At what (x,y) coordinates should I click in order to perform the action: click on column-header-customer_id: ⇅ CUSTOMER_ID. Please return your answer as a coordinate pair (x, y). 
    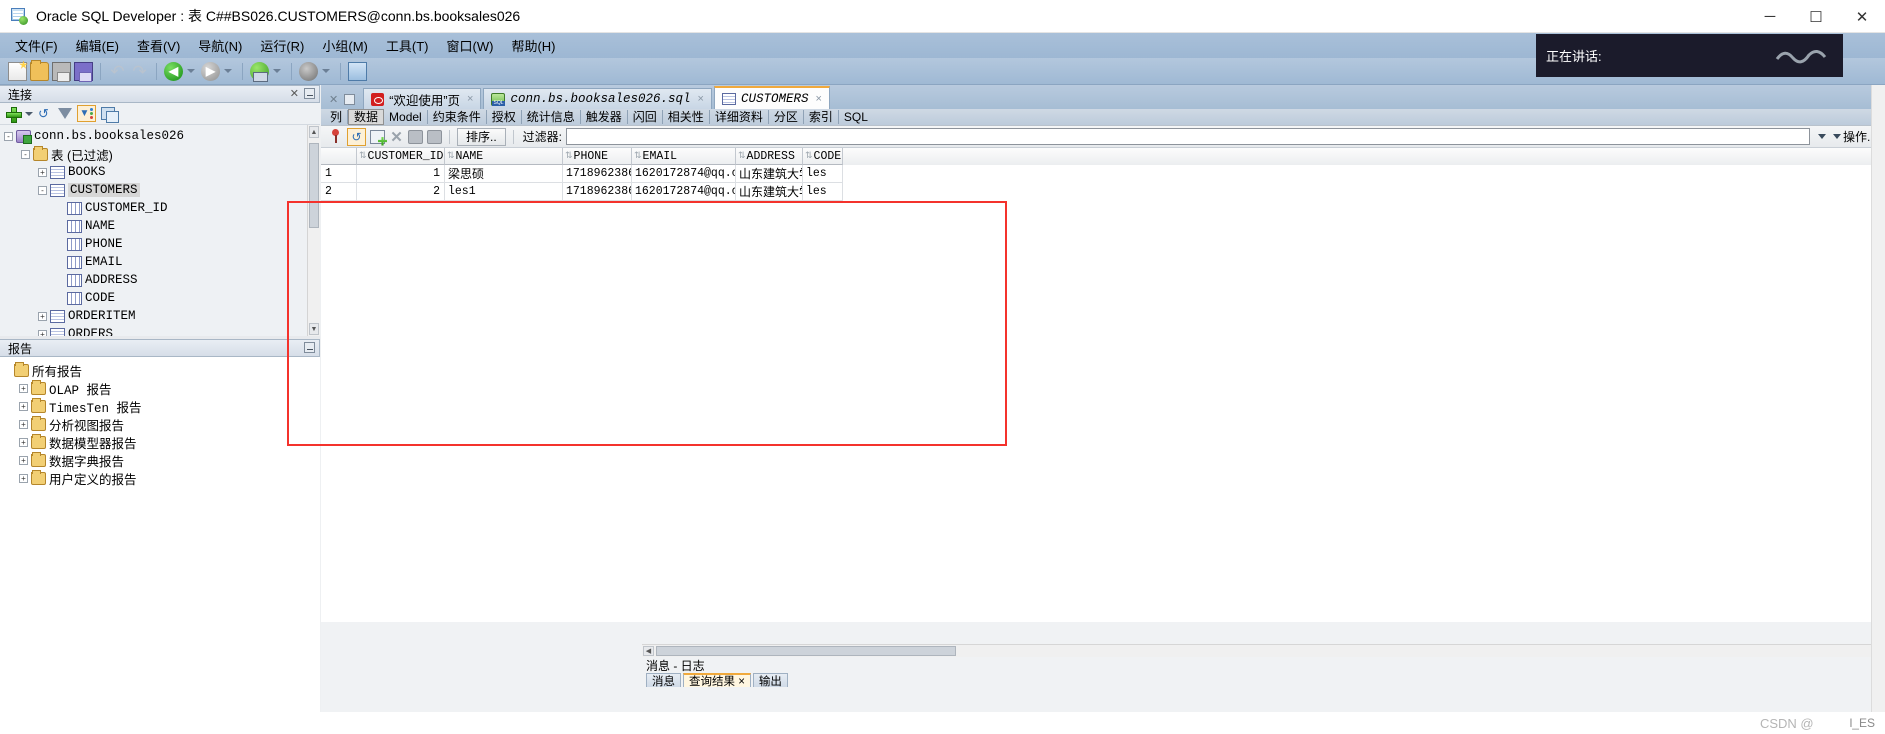
    Looking at the image, I should click on (401, 156).